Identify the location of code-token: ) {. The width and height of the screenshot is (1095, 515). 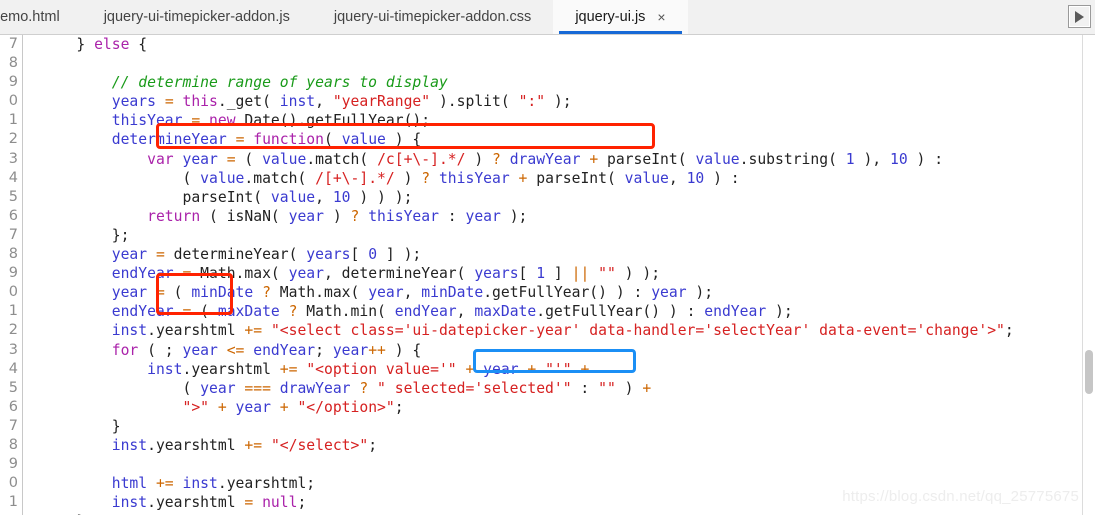
(403, 350).